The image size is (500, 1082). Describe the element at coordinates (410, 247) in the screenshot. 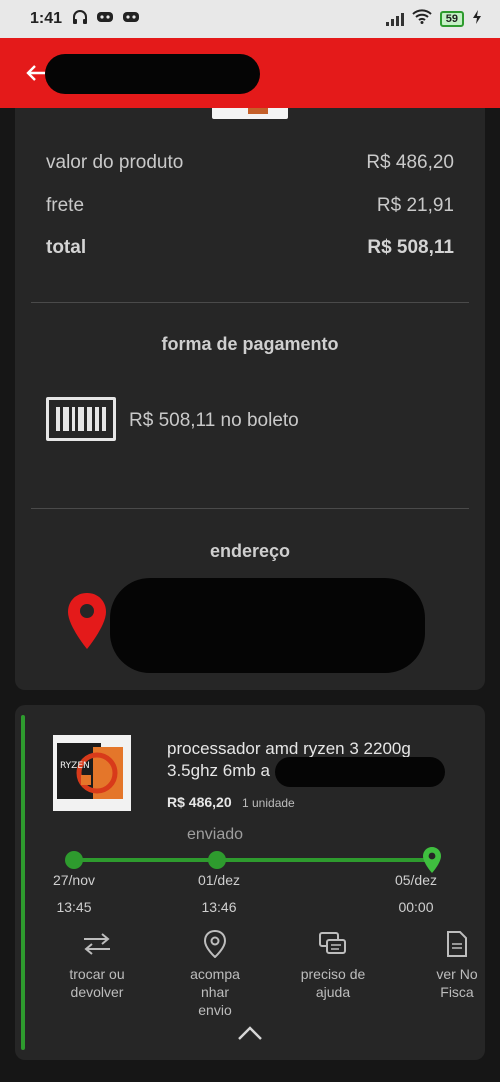

I see `total-value: R$ 508,11` at that location.